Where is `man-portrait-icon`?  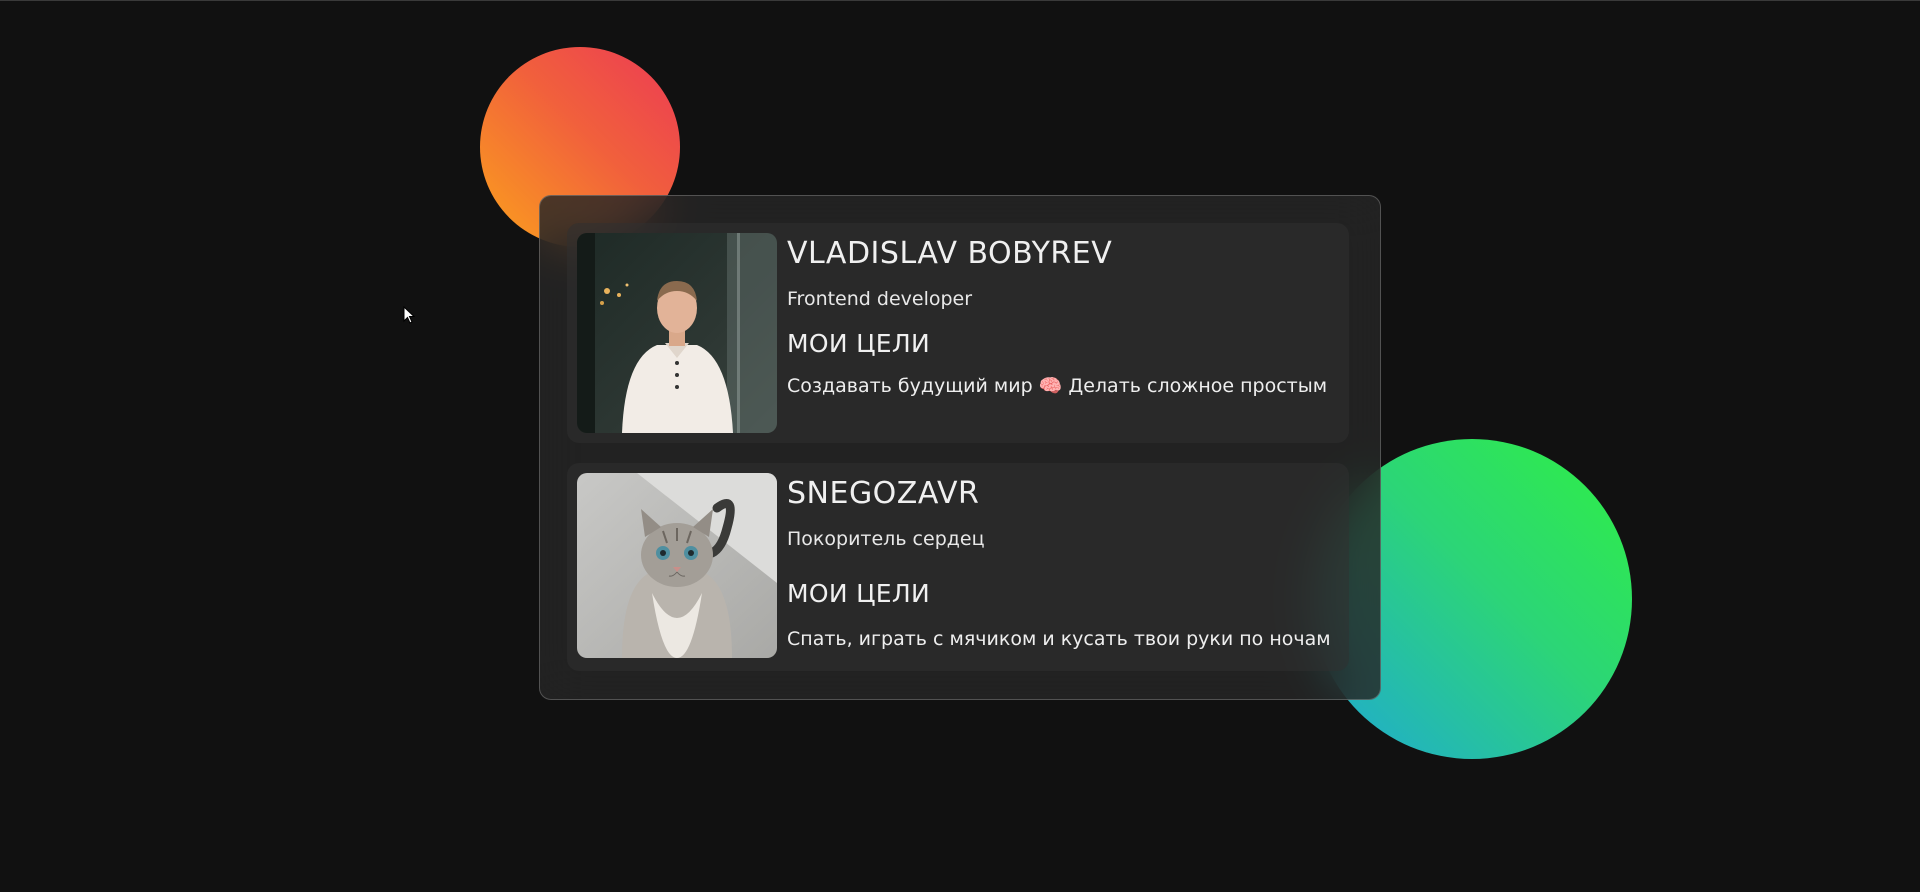 man-portrait-icon is located at coordinates (677, 333).